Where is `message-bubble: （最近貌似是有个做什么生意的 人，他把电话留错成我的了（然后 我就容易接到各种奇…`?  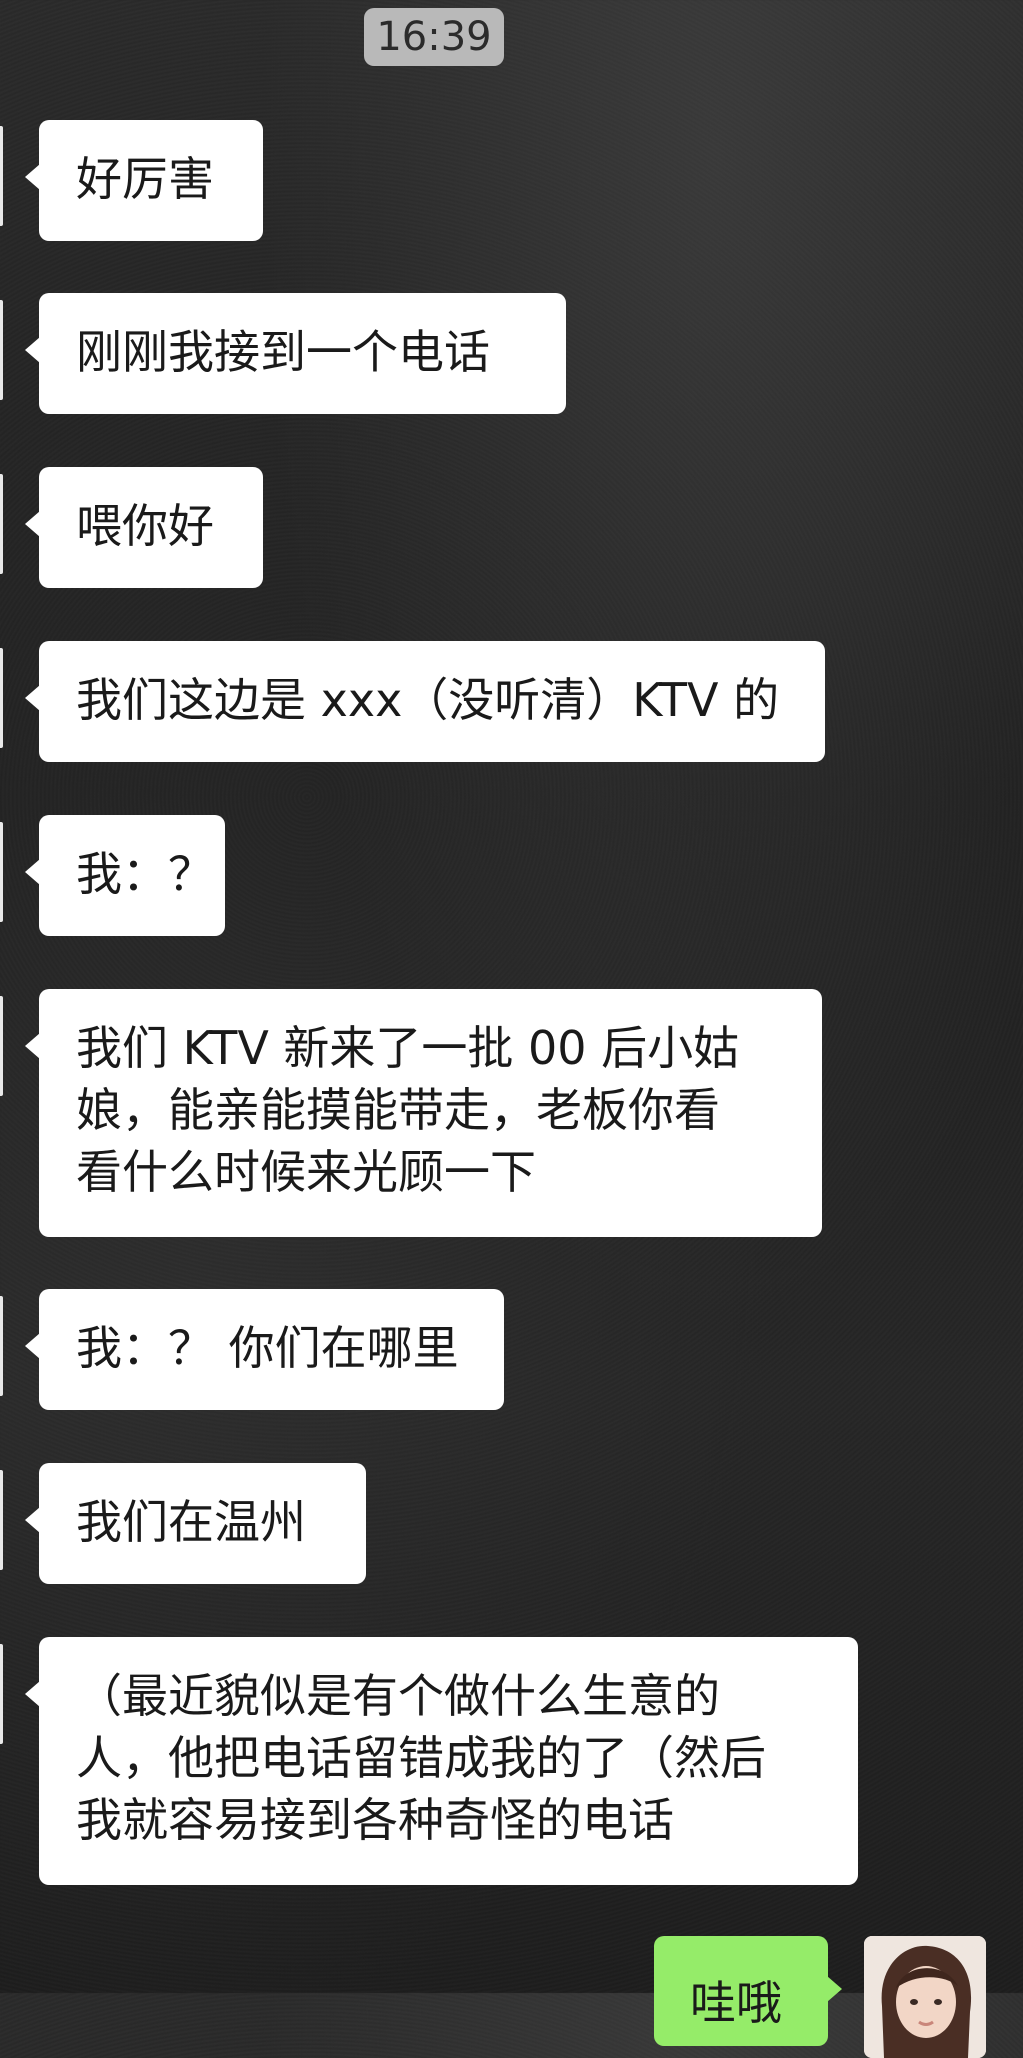
message-bubble: （最近貌似是有个做什么生意的 人，他把电话留错成我的了（然后 我就容易接到各种奇… is located at coordinates (441, 1761).